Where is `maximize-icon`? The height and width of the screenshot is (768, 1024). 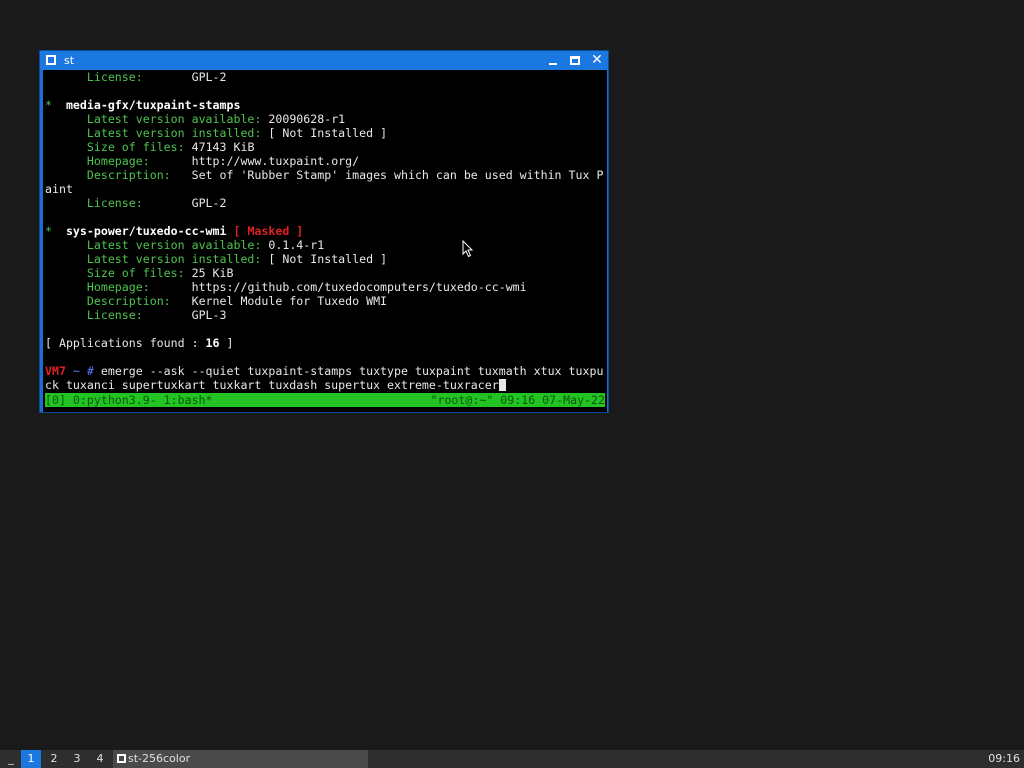
maximize-icon is located at coordinates (575, 60).